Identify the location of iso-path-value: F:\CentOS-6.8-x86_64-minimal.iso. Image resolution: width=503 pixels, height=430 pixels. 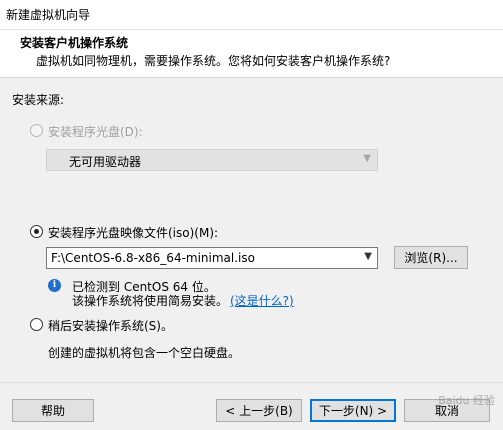
(153, 258).